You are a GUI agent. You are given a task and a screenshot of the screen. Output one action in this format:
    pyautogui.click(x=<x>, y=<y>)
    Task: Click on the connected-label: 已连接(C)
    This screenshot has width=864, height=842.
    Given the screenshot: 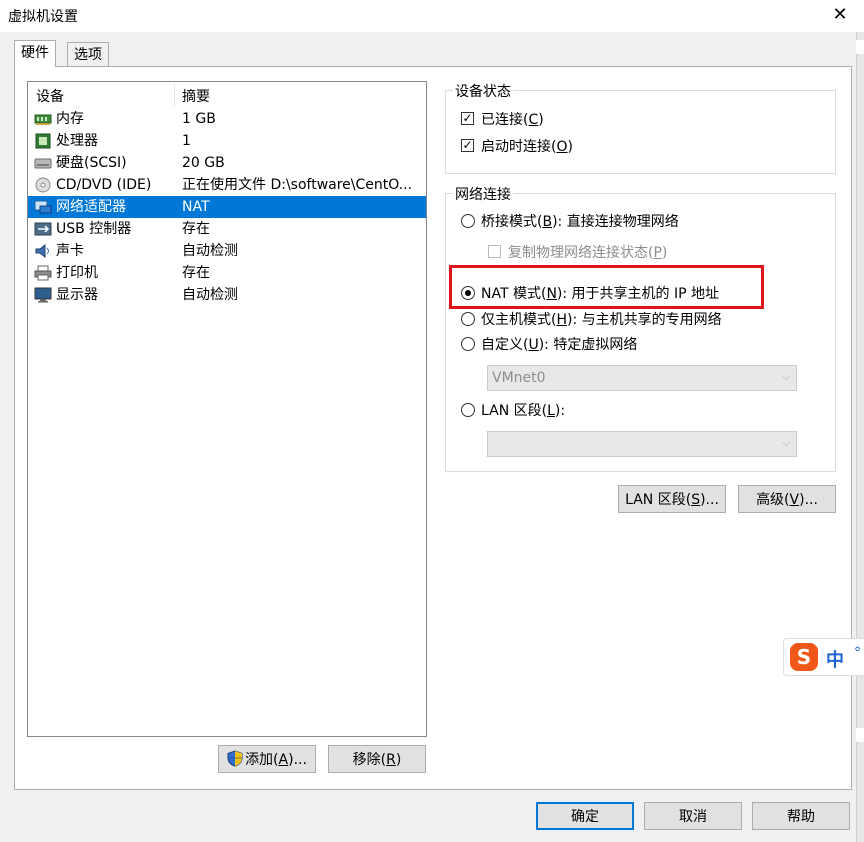 What is the action you would take?
    pyautogui.click(x=512, y=119)
    